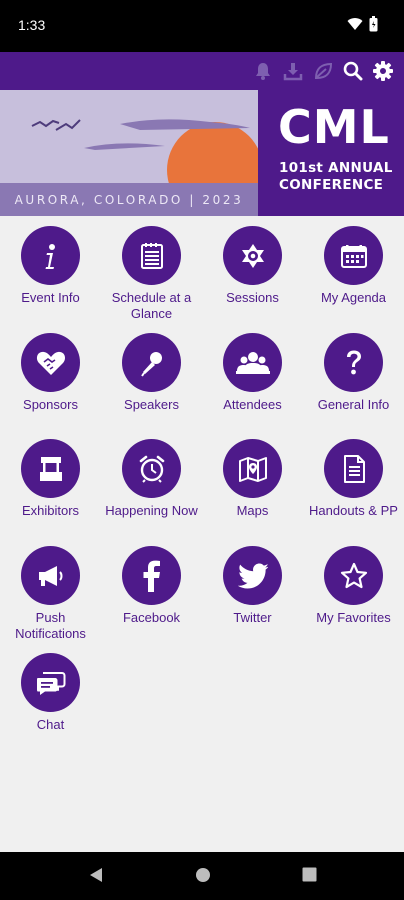  I want to click on brand-block: CML 101st ANNUAL CONFERENCE, so click(331, 153).